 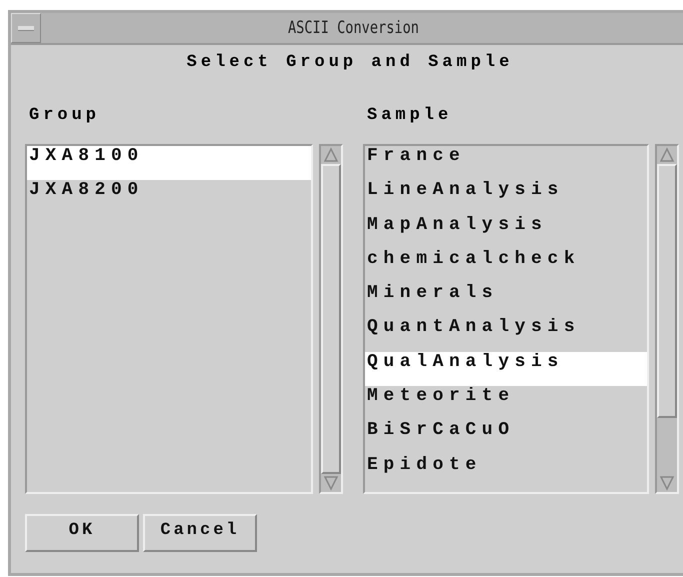 What do you see at coordinates (169, 197) in the screenshot?
I see `list-item: JXA8200` at bounding box center [169, 197].